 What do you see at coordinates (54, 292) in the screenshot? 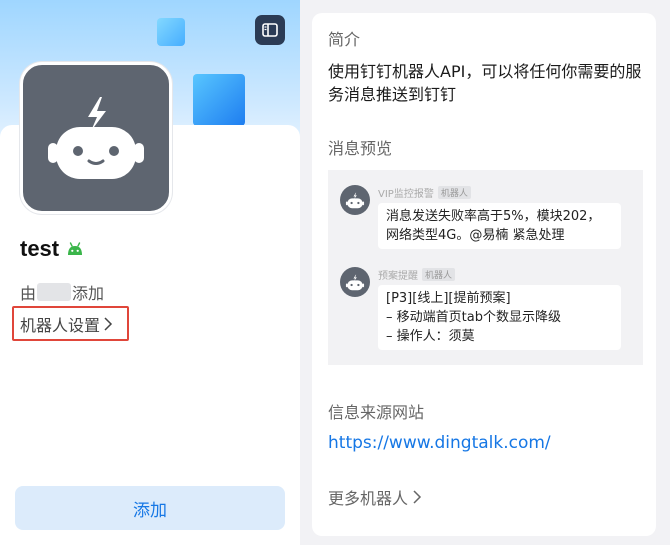
I see `redacted-username` at bounding box center [54, 292].